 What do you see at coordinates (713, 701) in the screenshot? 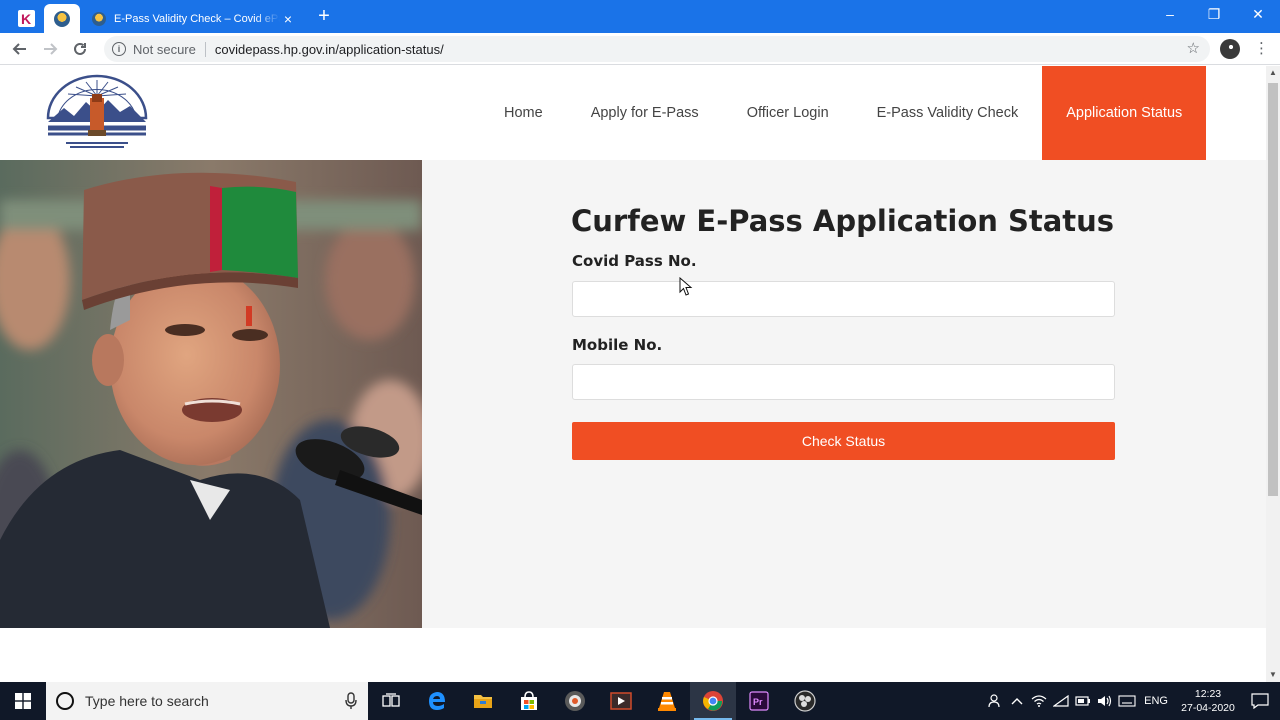
I see `chrome-taskbar-icon` at bounding box center [713, 701].